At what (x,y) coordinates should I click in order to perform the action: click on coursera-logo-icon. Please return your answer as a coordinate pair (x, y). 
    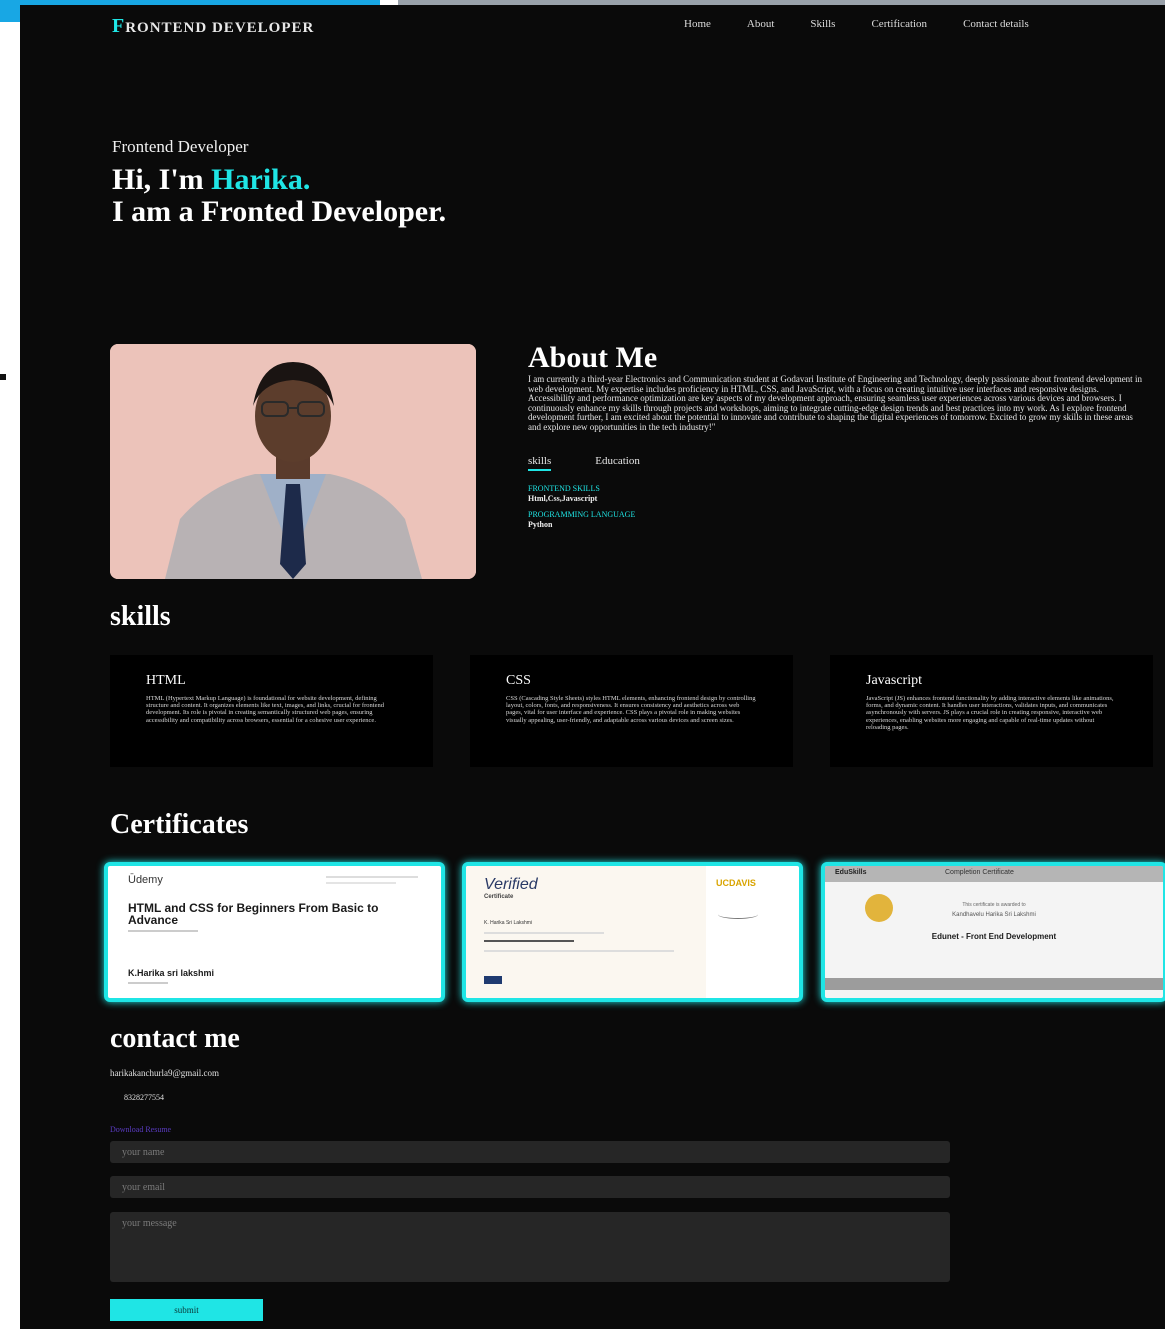
    Looking at the image, I should click on (493, 980).